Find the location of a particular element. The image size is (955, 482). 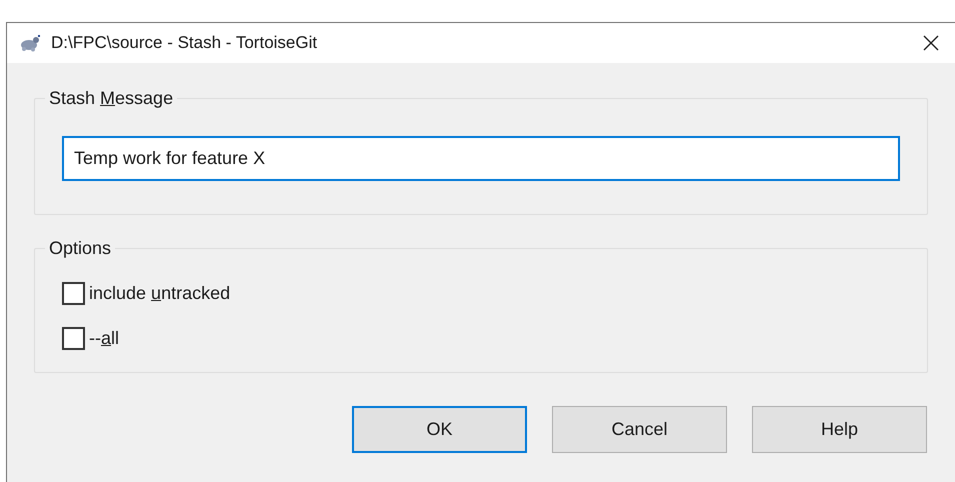

turtle-icon is located at coordinates (30, 43).